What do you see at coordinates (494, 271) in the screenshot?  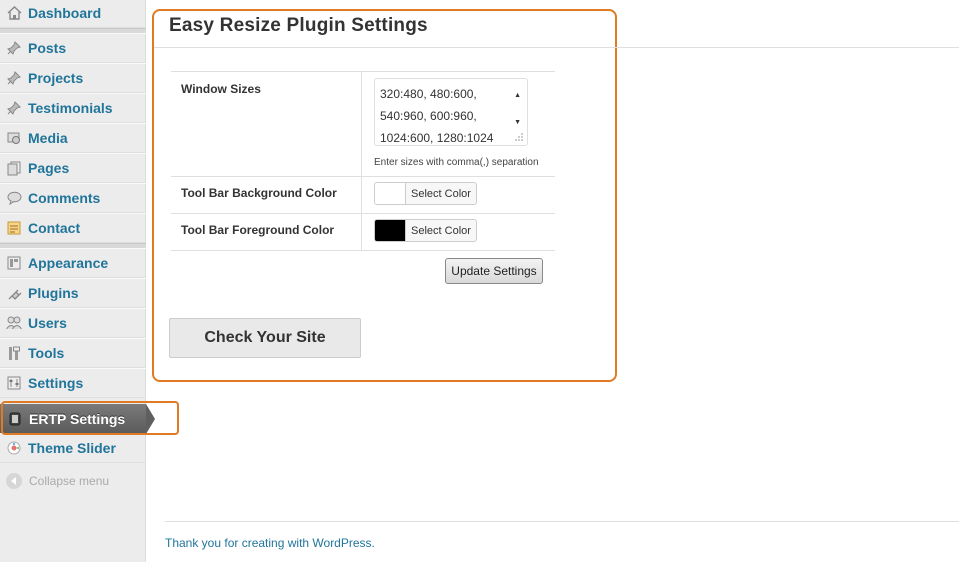 I see `update-settings-button: Update Settings` at bounding box center [494, 271].